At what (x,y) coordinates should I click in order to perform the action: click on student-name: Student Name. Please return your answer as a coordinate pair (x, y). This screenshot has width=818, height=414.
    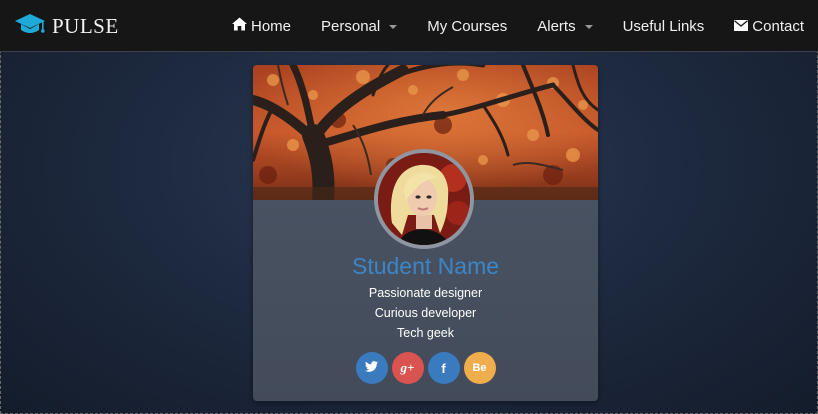
    Looking at the image, I should click on (425, 266).